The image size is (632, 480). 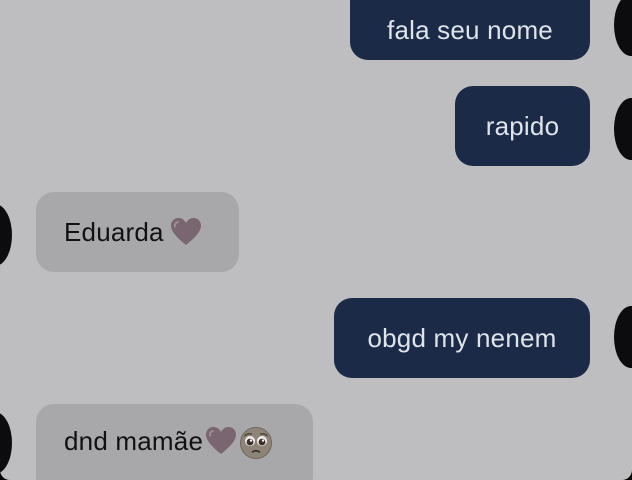 I want to click on pleading-face-icon, so click(x=256, y=443).